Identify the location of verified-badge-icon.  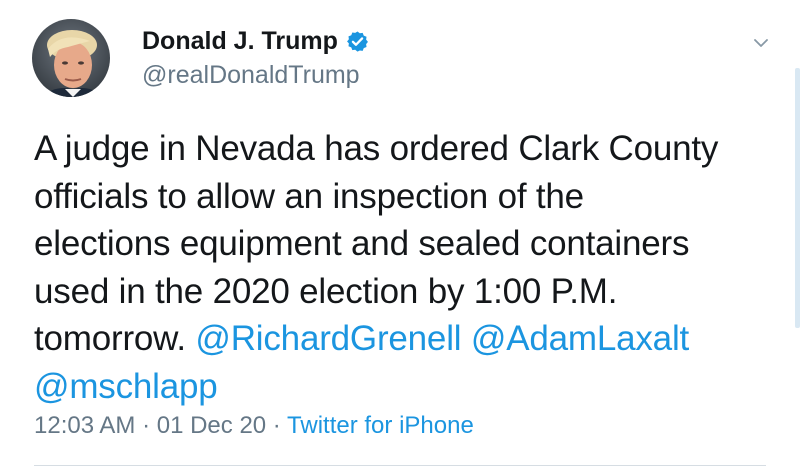
(357, 41).